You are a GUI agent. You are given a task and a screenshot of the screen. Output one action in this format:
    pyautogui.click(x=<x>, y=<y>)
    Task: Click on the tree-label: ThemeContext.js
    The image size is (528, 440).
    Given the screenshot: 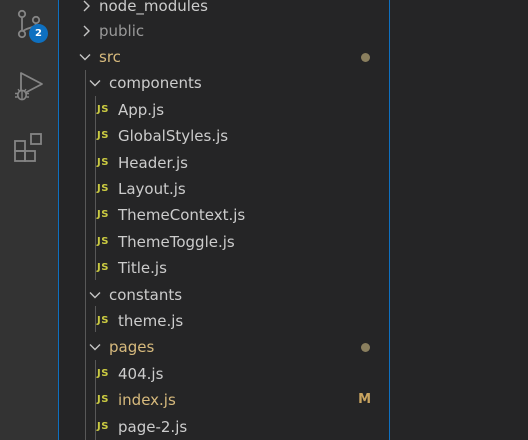 What is the action you would take?
    pyautogui.click(x=182, y=215)
    